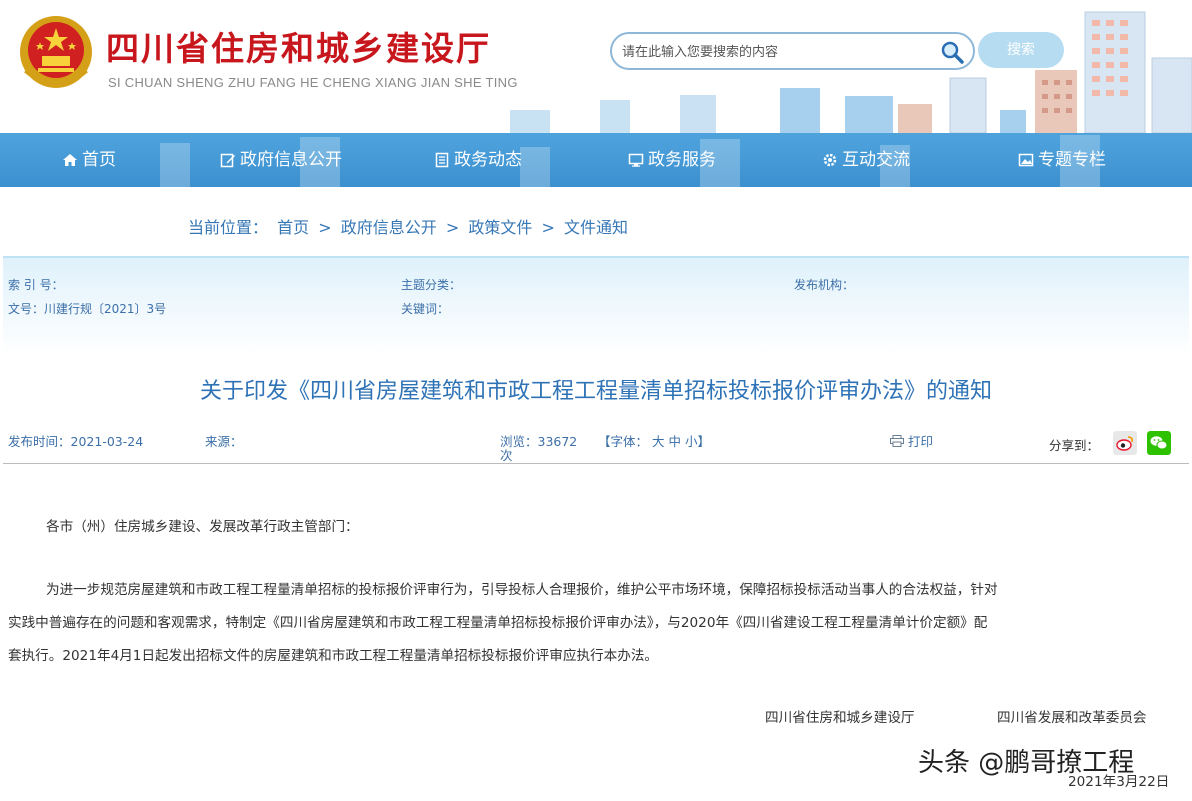  I want to click on font-size-control: 【字体： 大 中 小】, so click(654, 440).